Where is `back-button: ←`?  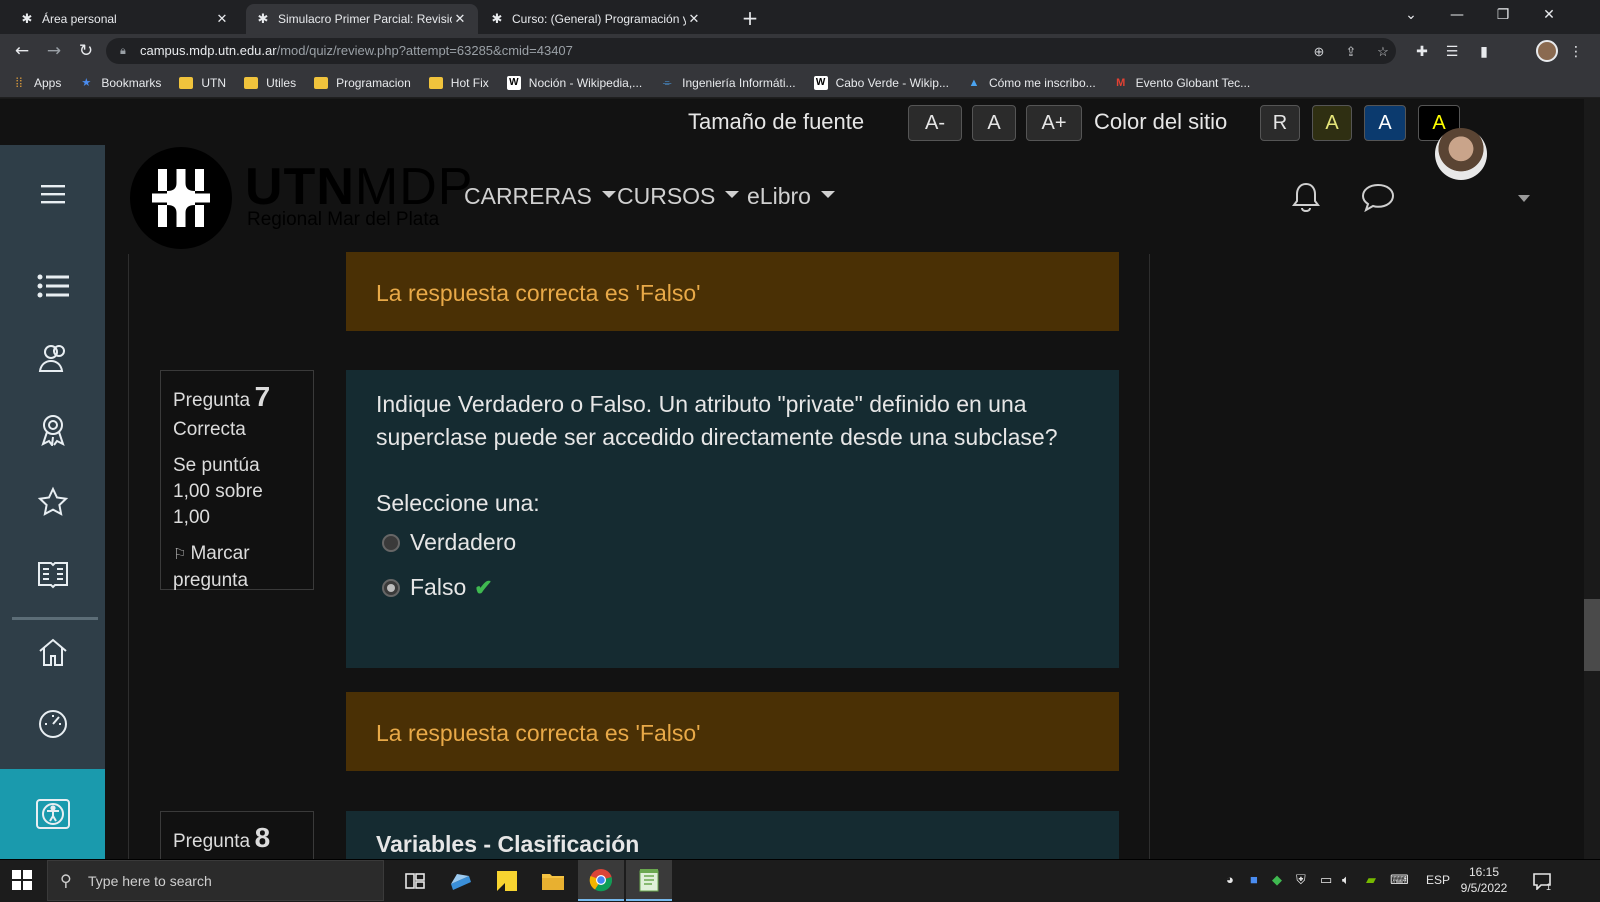 back-button: ← is located at coordinates (22, 51).